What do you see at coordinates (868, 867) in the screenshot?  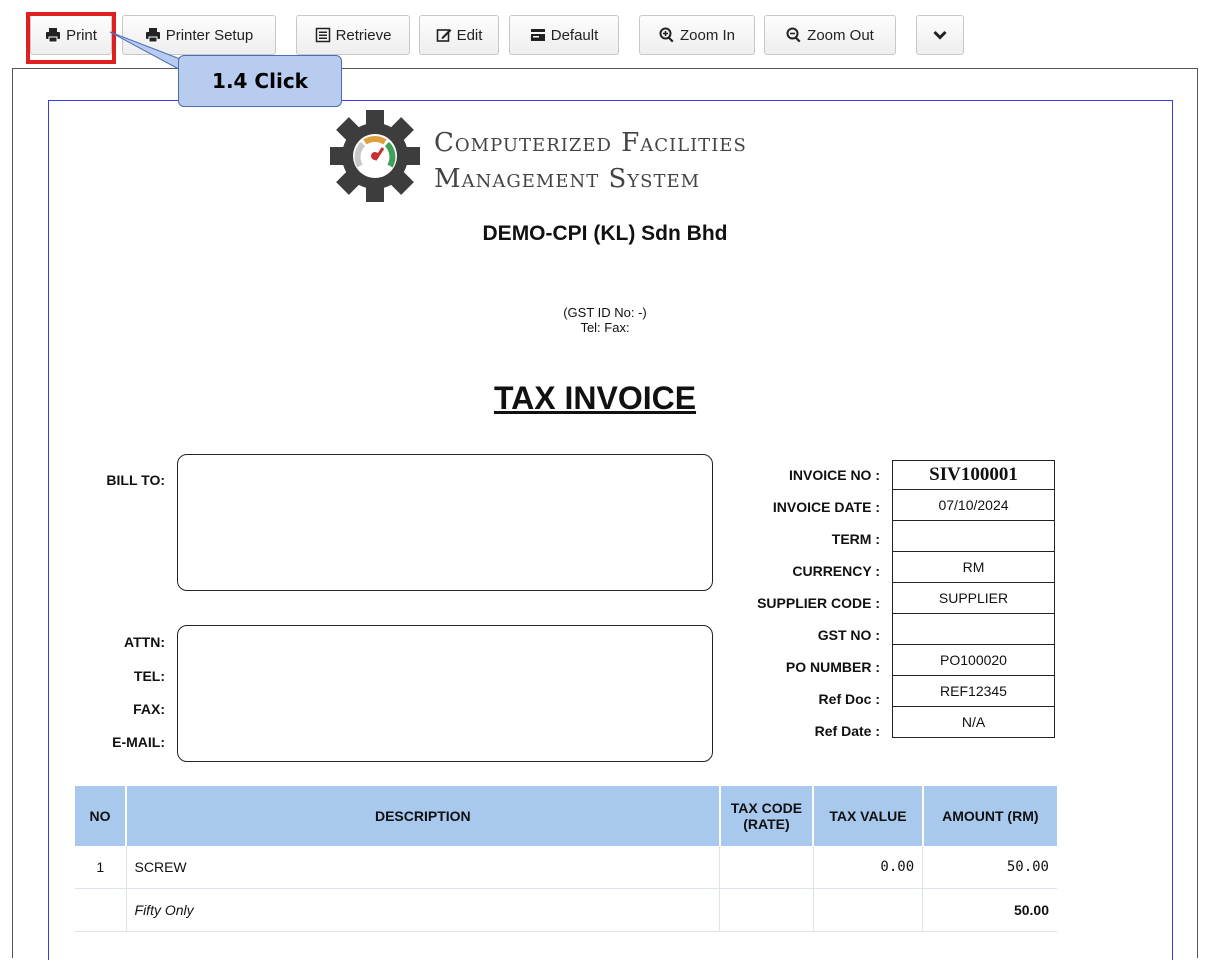 I see `item-tax-value: 0.00` at bounding box center [868, 867].